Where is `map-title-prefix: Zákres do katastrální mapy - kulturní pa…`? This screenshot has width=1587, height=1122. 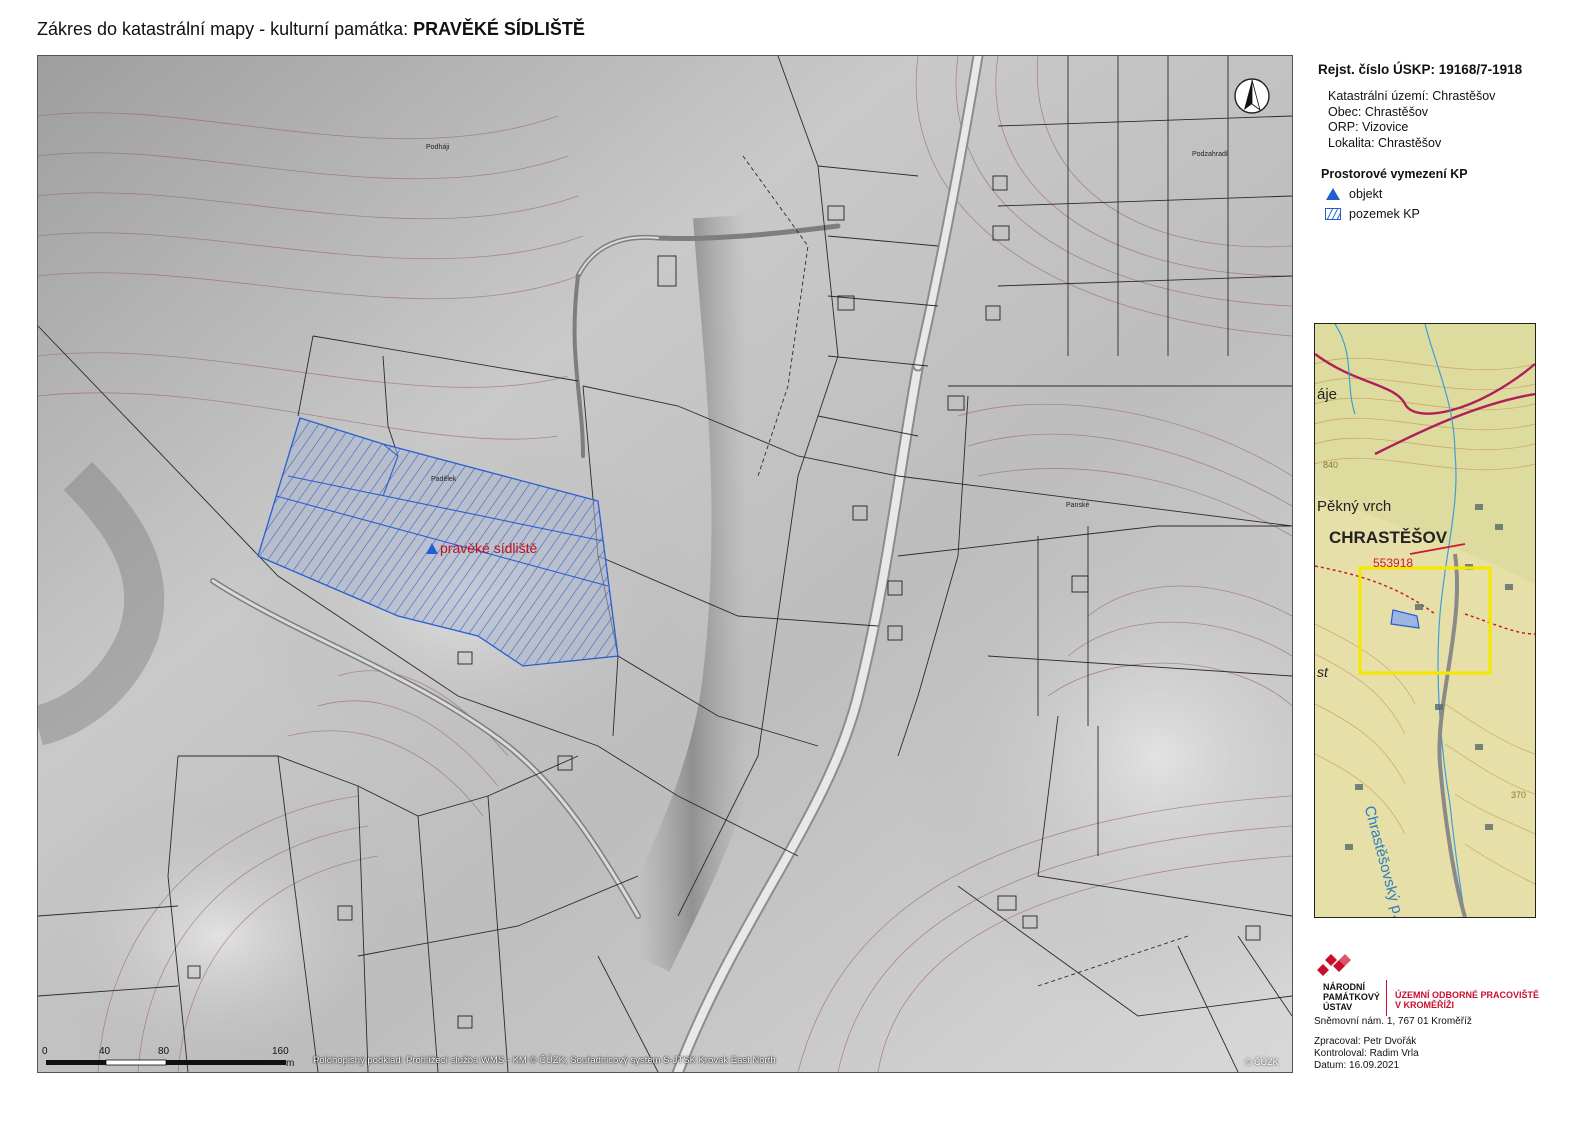
map-title-prefix: Zákres do katastrální mapy - kulturní pa… is located at coordinates (223, 29).